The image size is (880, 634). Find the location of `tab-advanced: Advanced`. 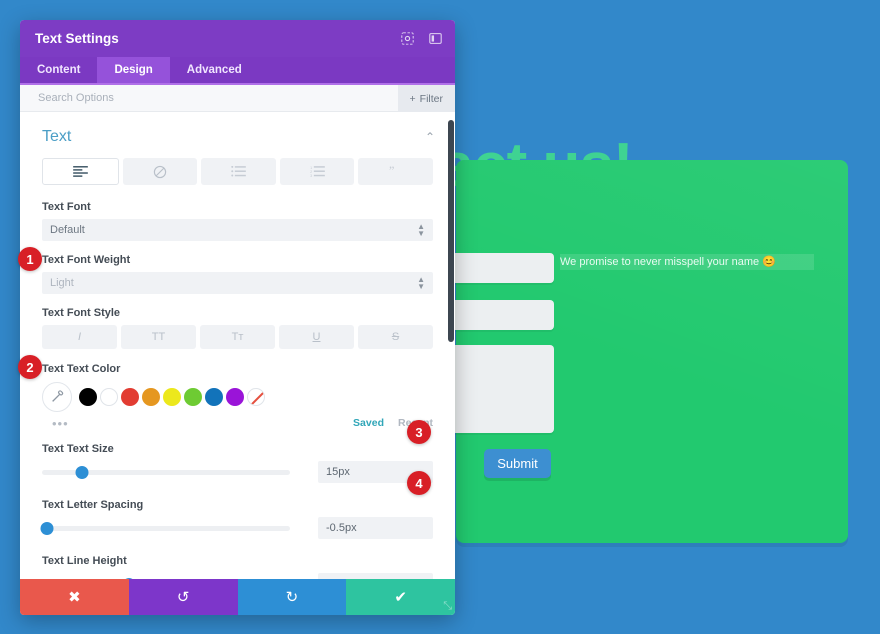

tab-advanced: Advanced is located at coordinates (214, 70).